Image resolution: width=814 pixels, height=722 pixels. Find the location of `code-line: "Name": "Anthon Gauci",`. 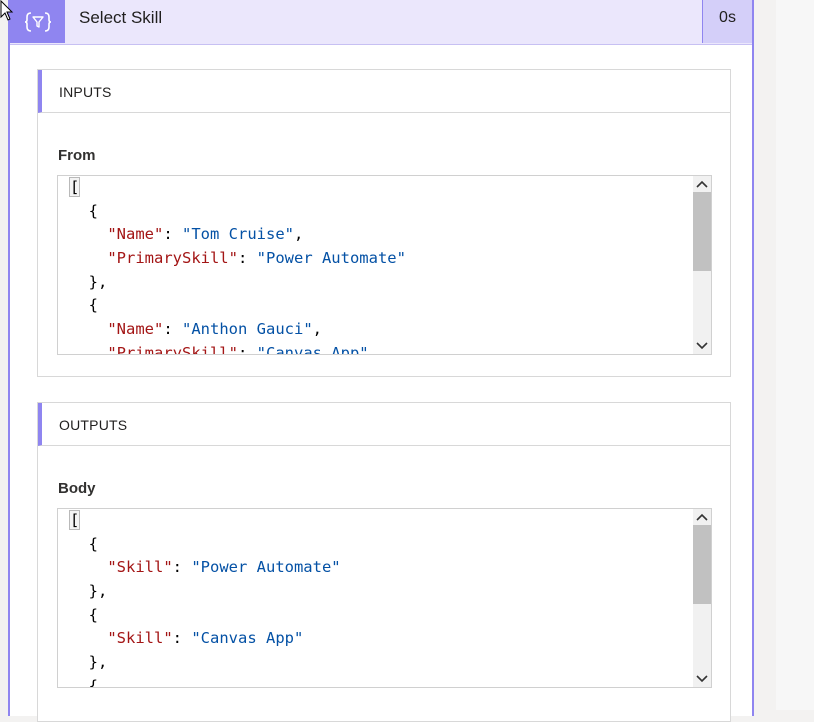

code-line: "Name": "Anthon Gauci", is located at coordinates (238, 330).